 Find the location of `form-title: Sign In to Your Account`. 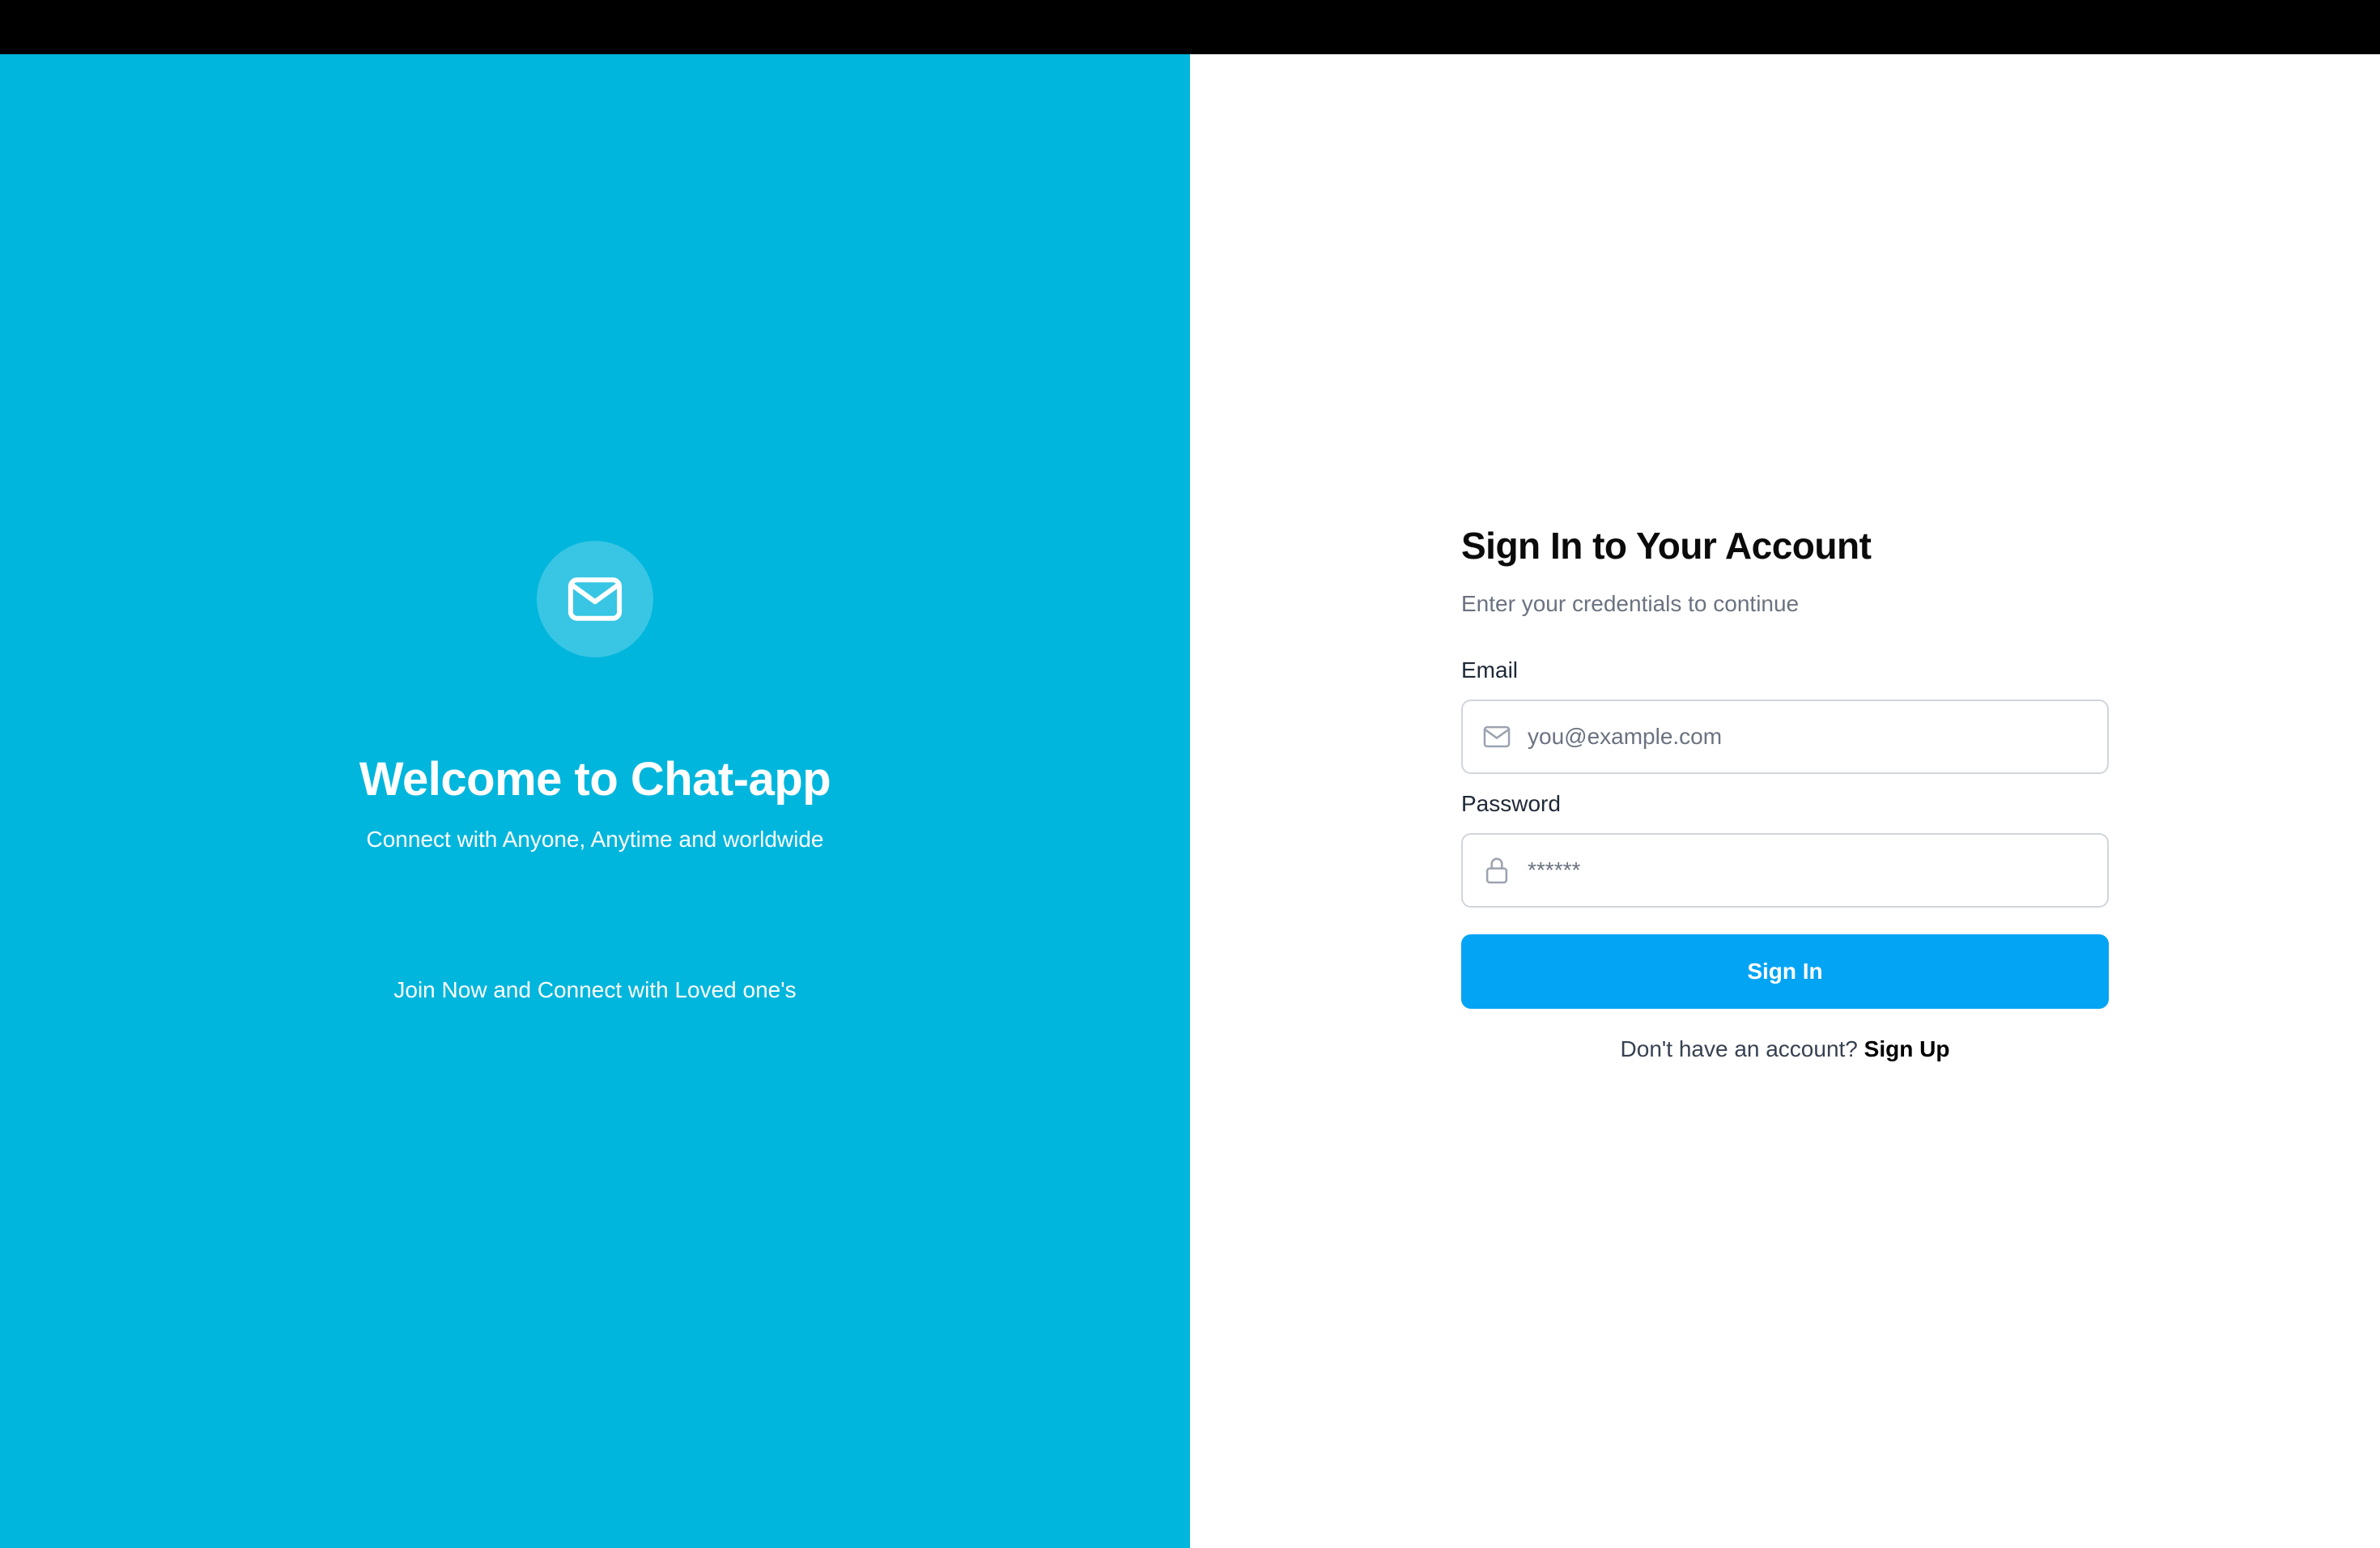

form-title: Sign In to Your Account is located at coordinates (1666, 546).